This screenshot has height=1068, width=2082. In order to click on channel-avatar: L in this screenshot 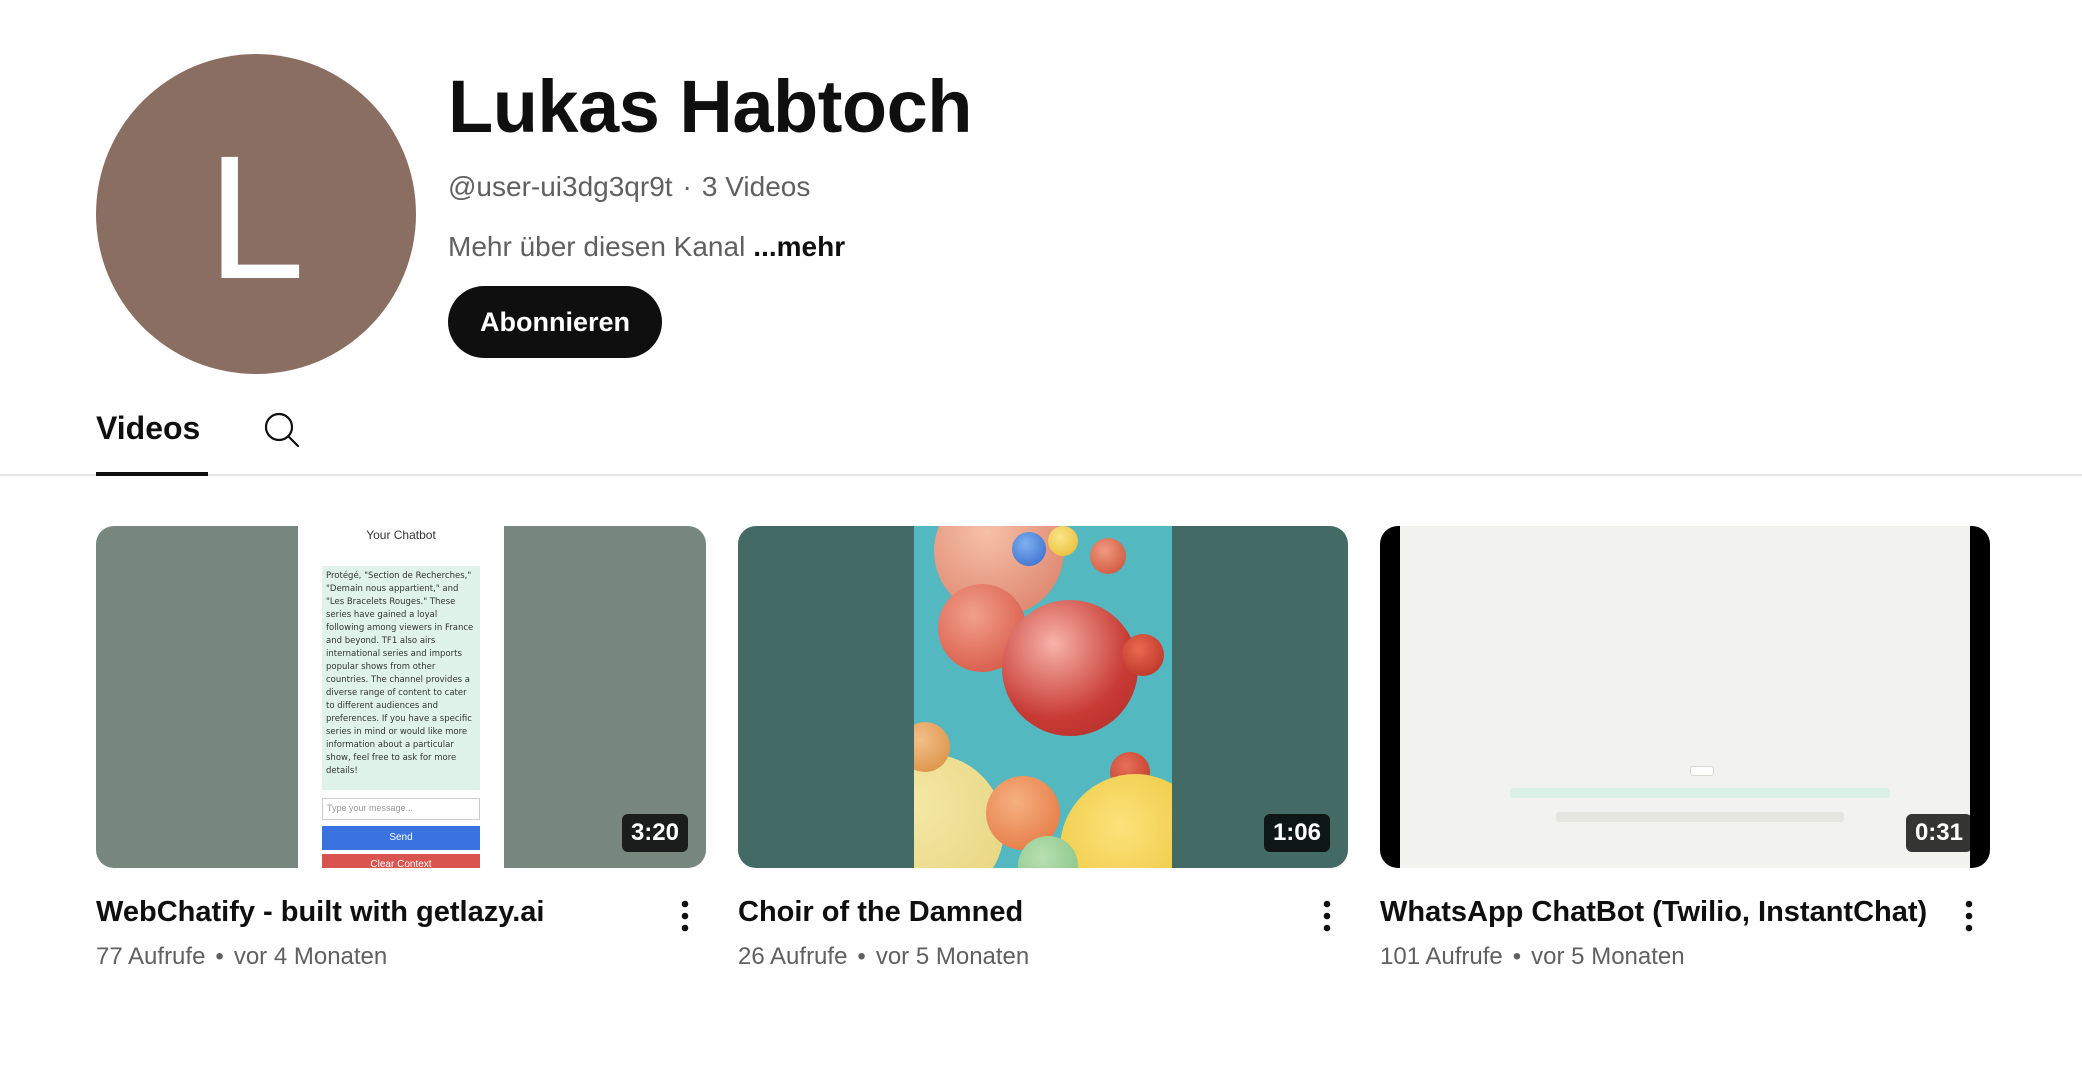, I will do `click(256, 214)`.